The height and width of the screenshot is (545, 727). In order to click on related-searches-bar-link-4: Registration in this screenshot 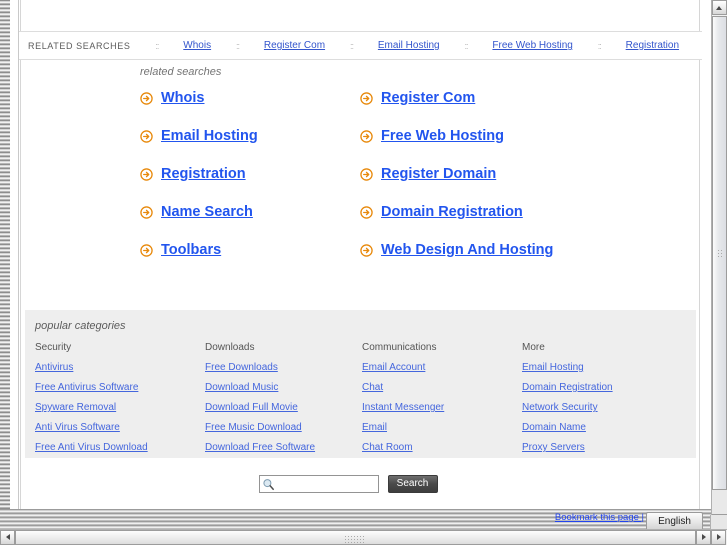, I will do `click(652, 45)`.